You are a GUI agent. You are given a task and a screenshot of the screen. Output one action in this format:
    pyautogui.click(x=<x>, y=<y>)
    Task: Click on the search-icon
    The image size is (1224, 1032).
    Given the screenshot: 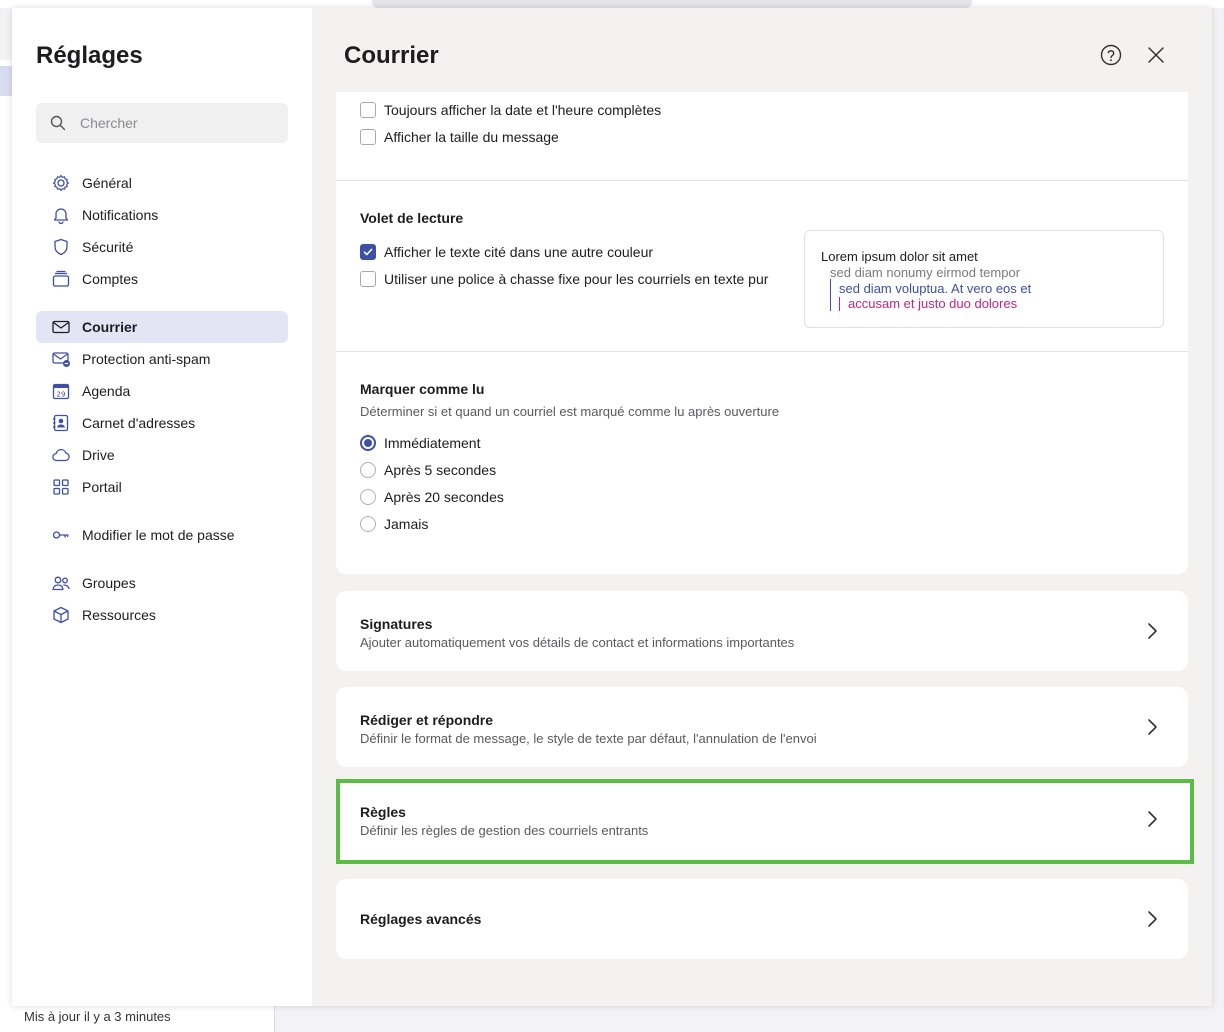 What is the action you would take?
    pyautogui.click(x=58, y=123)
    